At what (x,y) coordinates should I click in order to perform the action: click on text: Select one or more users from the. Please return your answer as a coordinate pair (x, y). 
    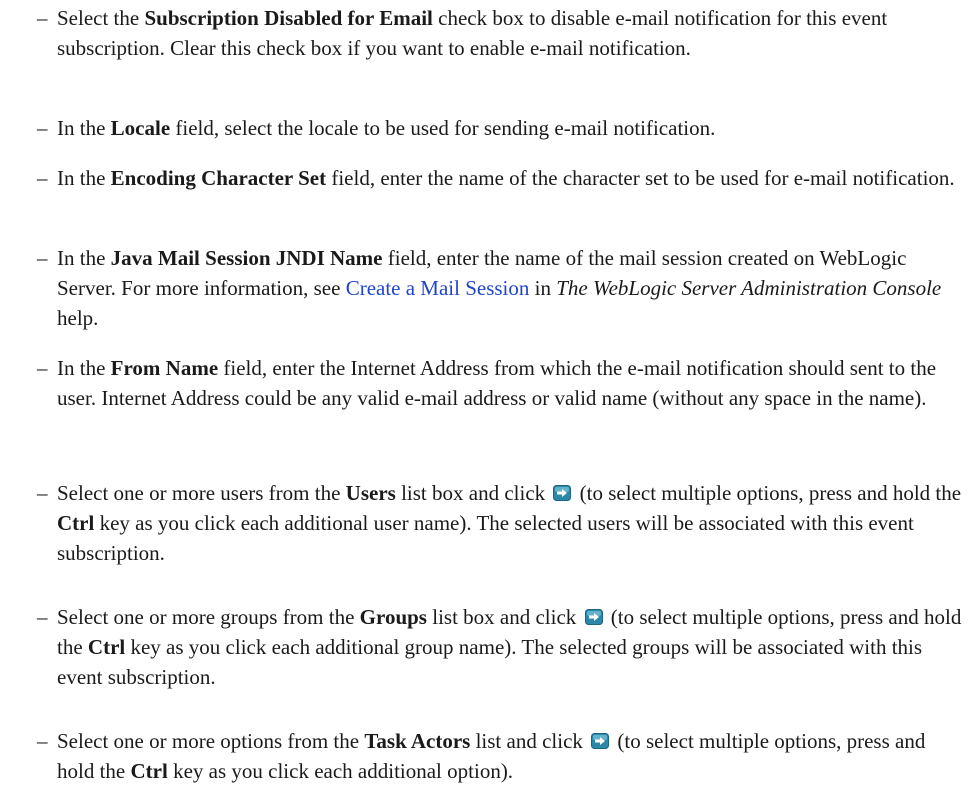
    Looking at the image, I should click on (201, 493).